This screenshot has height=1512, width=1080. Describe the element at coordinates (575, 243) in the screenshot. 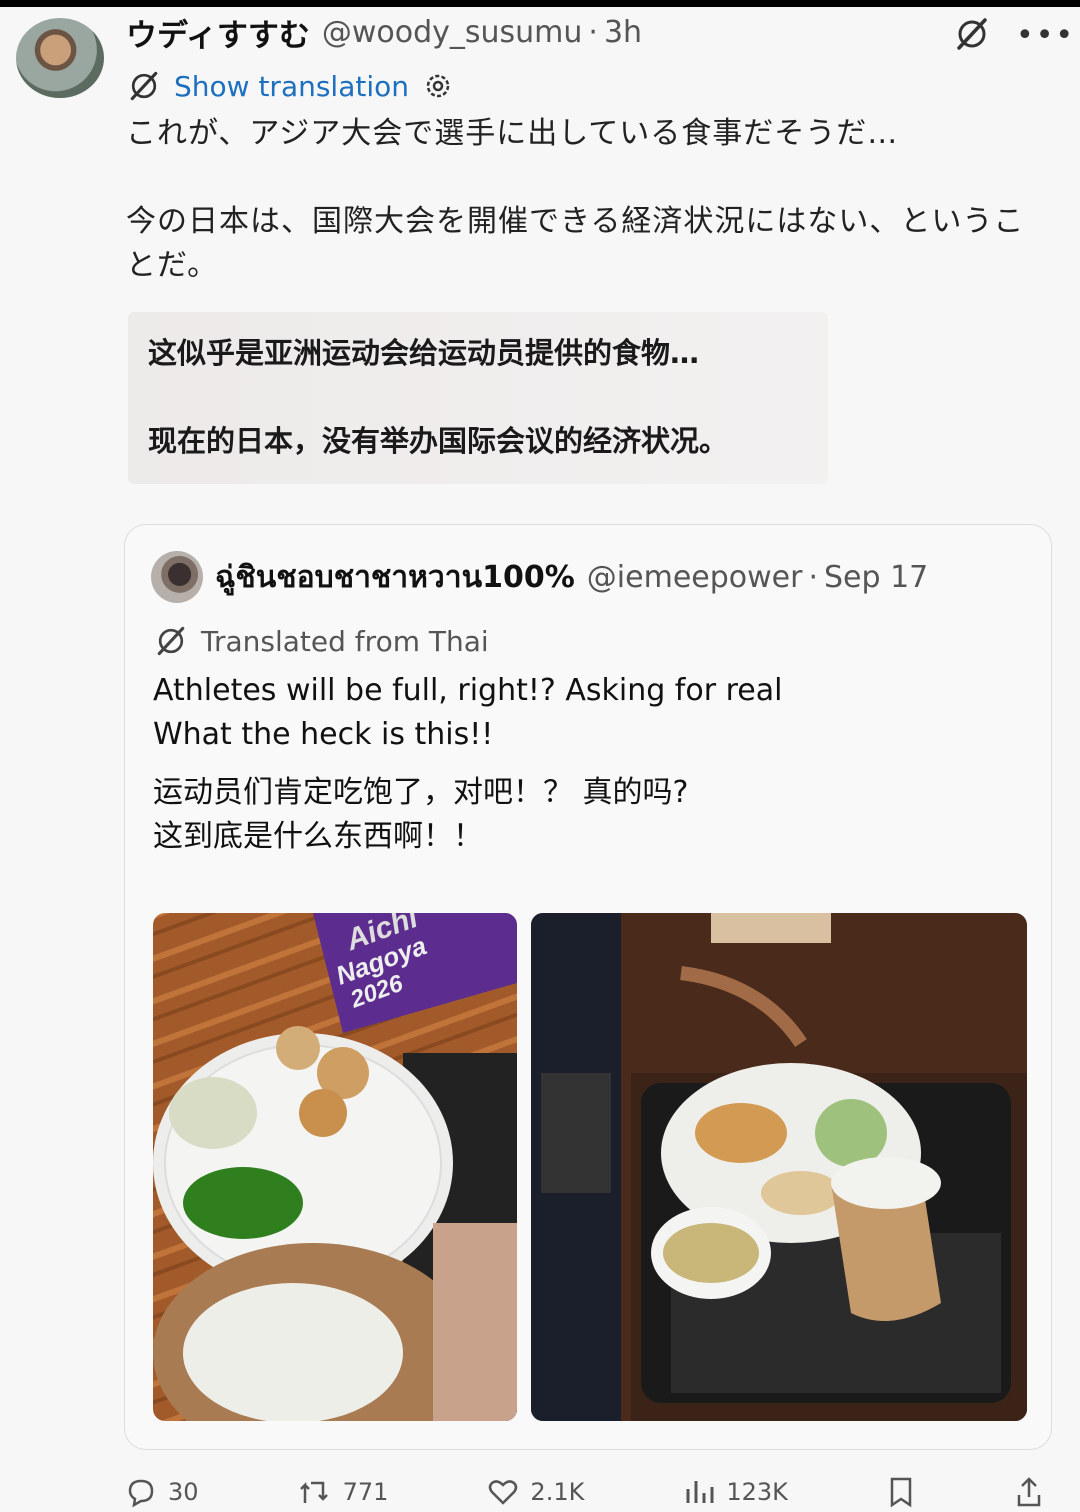

I see `post-text-line-2: 今の日本は、国際大会を開催できる経済状況にはない、ということだ。` at that location.